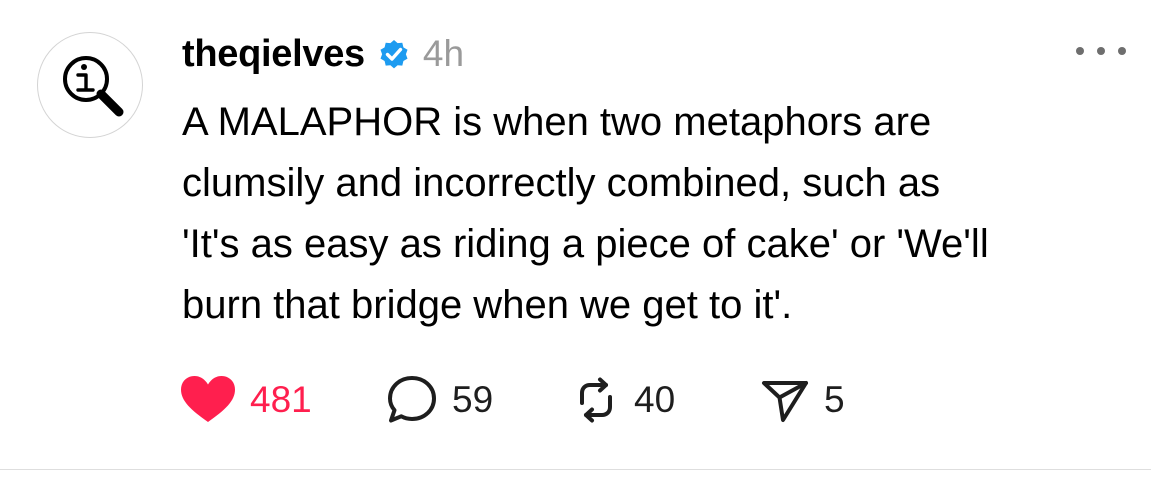 The height and width of the screenshot is (493, 1151). I want to click on info-magnifier-icon, so click(93, 86).